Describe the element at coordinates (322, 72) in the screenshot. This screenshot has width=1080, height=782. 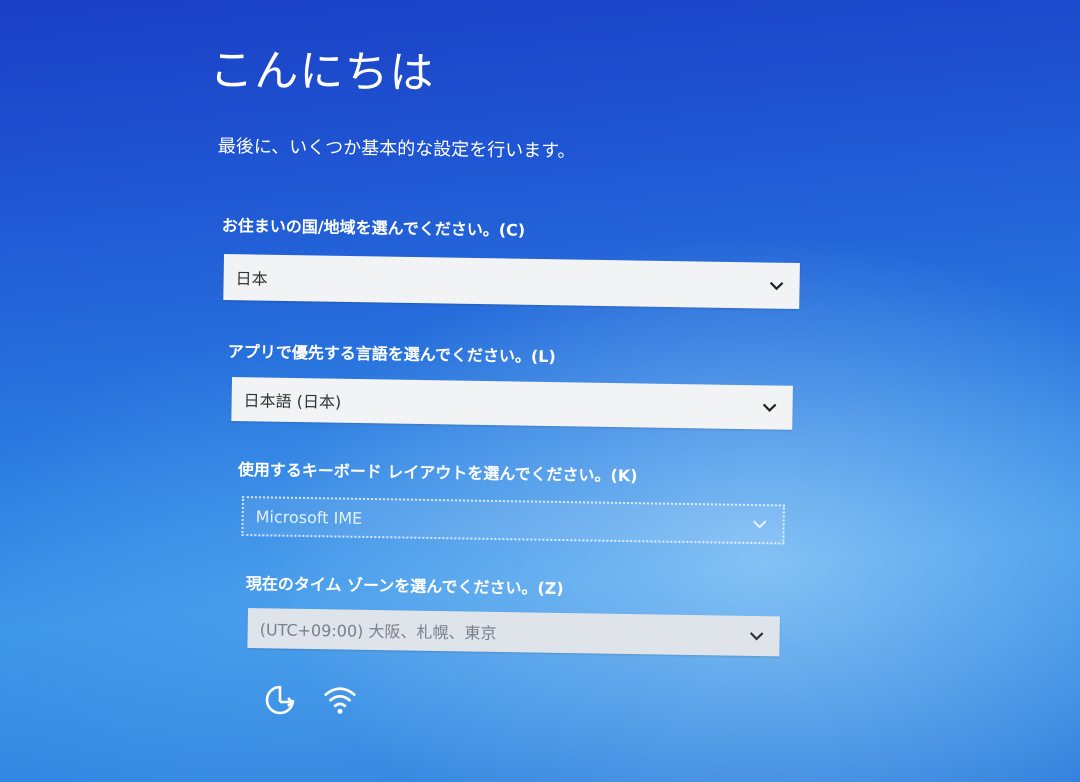
I see `page-title: こんにちは` at that location.